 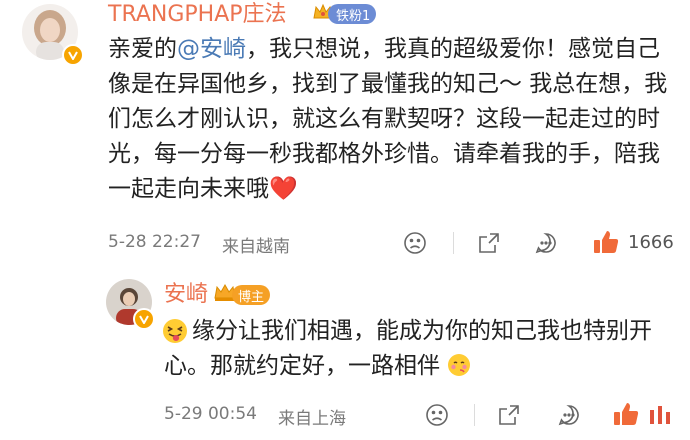 I want to click on comment-timestamp: 5-28 22:27, so click(x=154, y=242).